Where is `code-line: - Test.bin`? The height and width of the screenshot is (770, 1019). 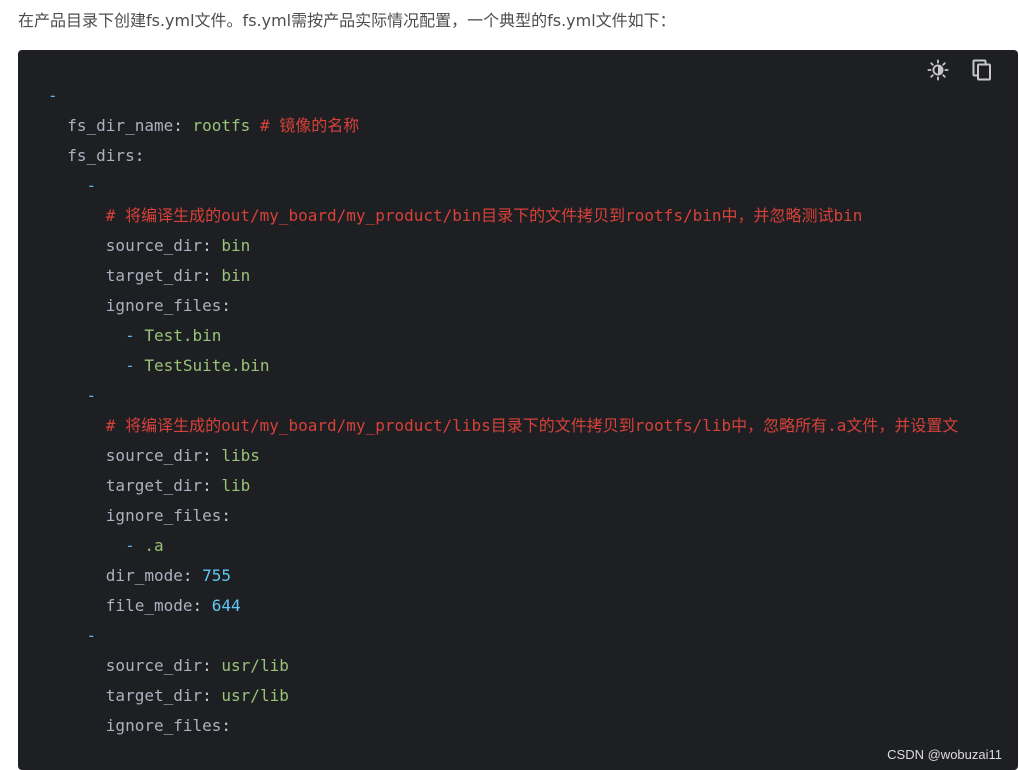
code-line: - Test.bin is located at coordinates (533, 336).